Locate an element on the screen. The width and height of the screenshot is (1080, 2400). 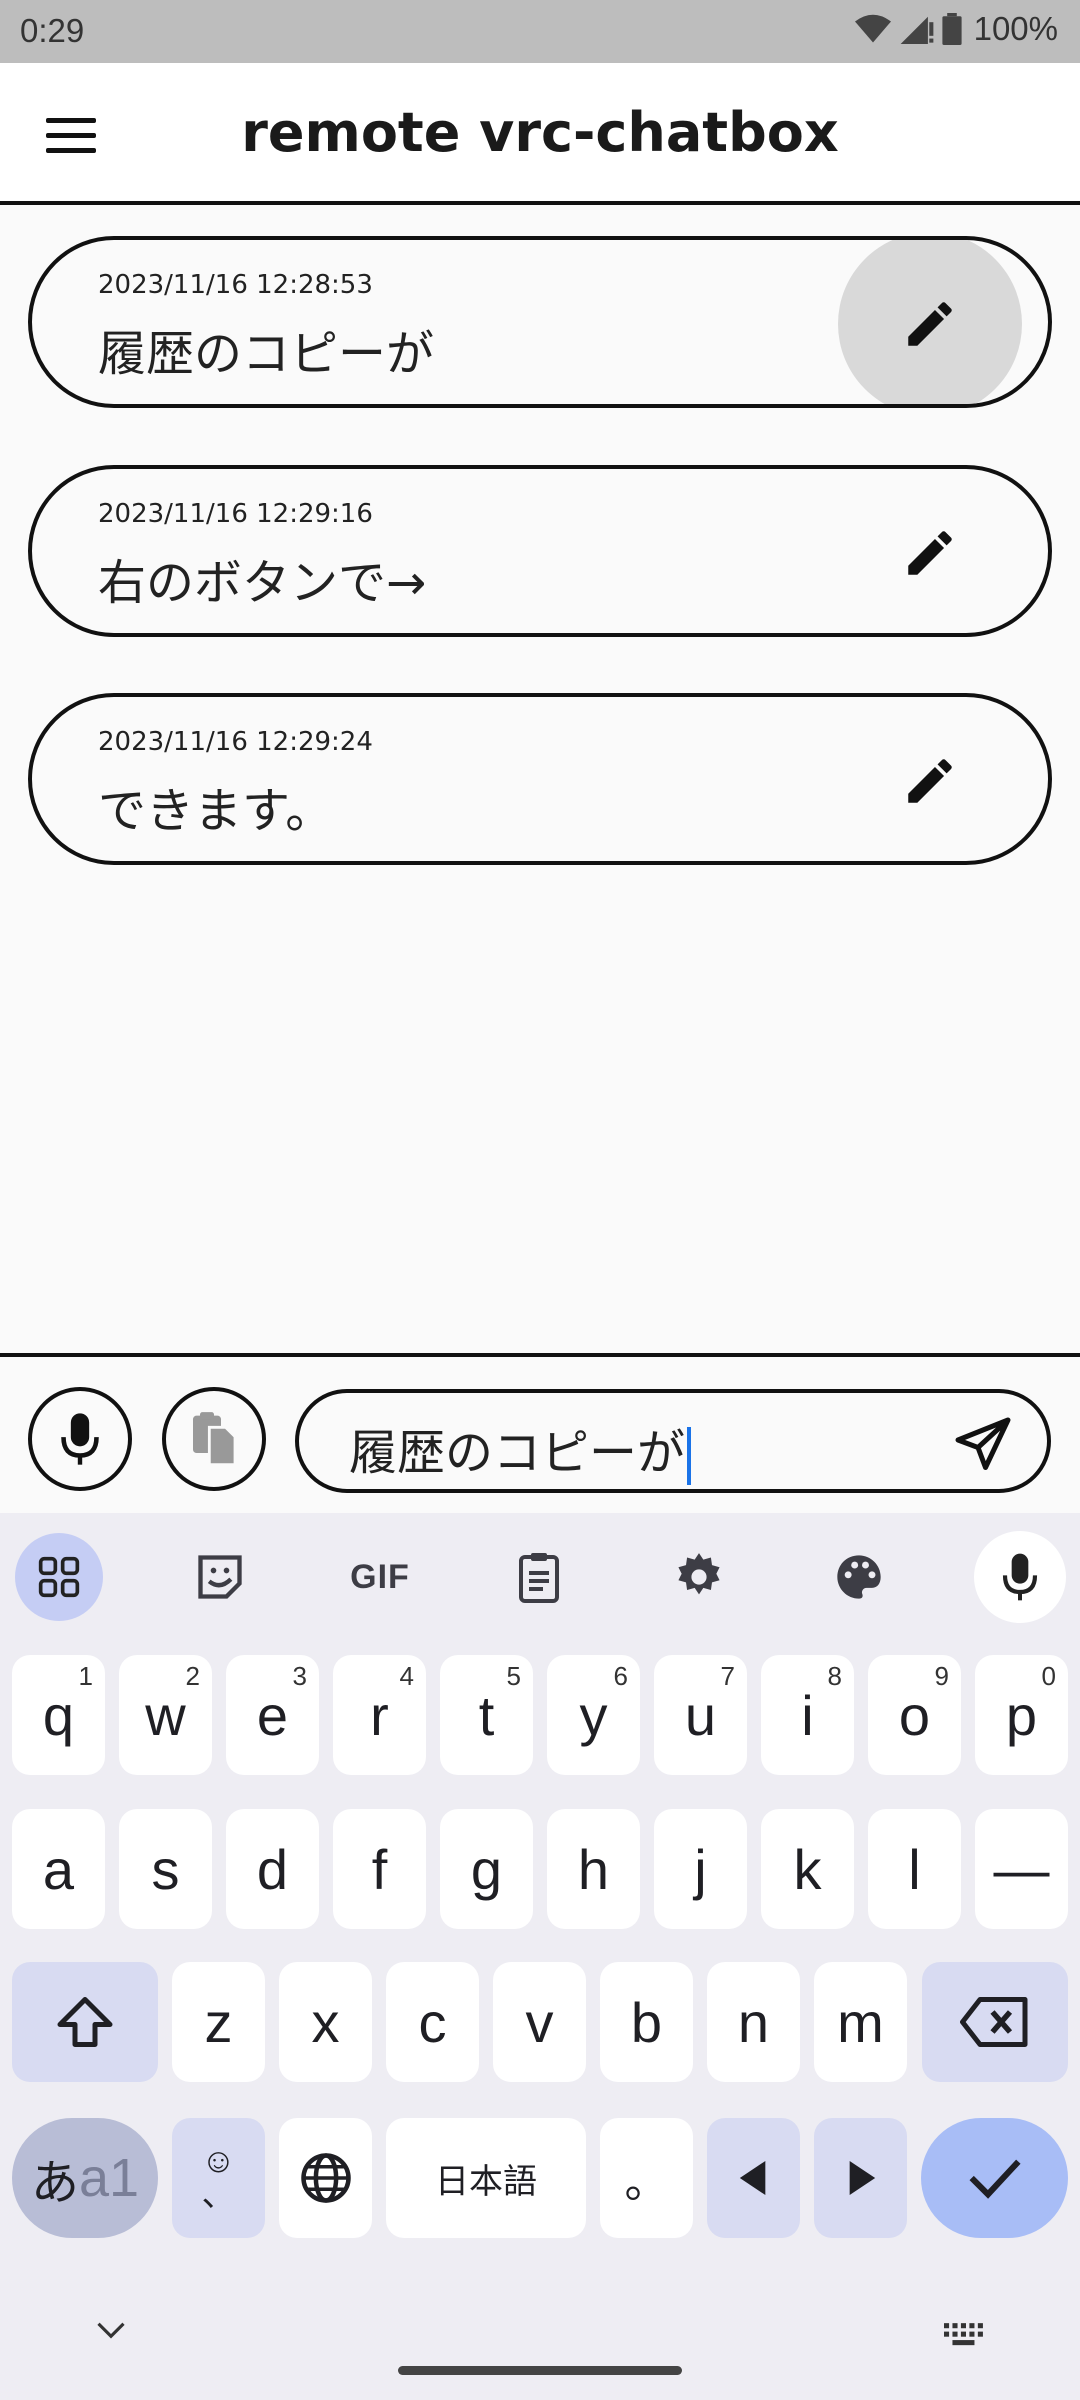
key-e: e3 is located at coordinates (272, 1715).